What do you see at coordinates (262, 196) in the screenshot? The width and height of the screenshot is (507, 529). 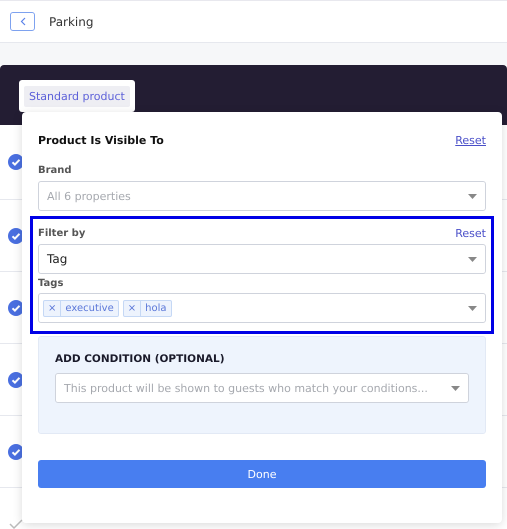 I see `brand-select: All 6 properties` at bounding box center [262, 196].